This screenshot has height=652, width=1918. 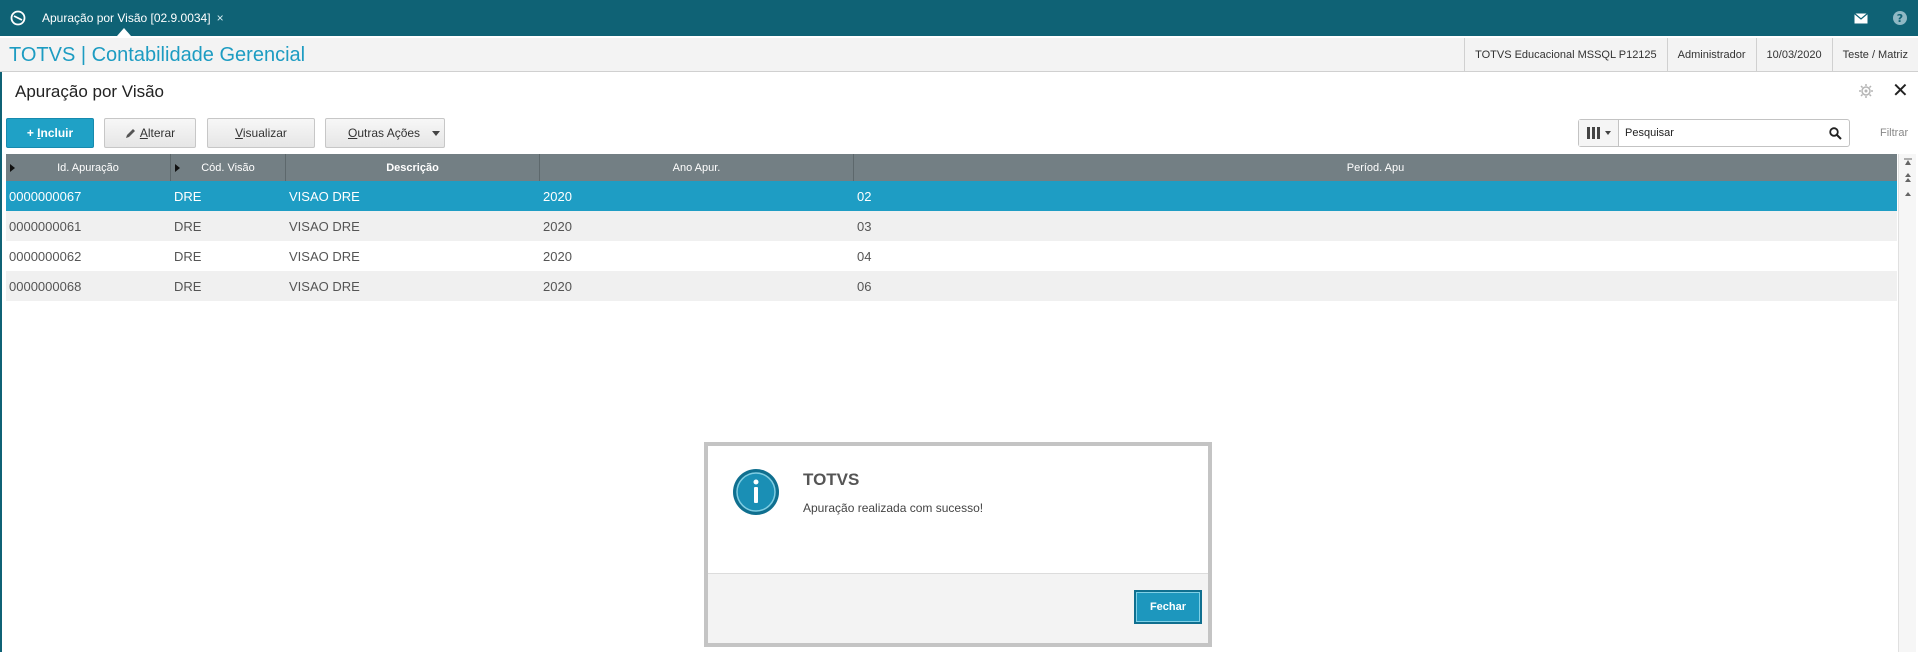 What do you see at coordinates (1907, 403) in the screenshot?
I see `grid-scrollbar` at bounding box center [1907, 403].